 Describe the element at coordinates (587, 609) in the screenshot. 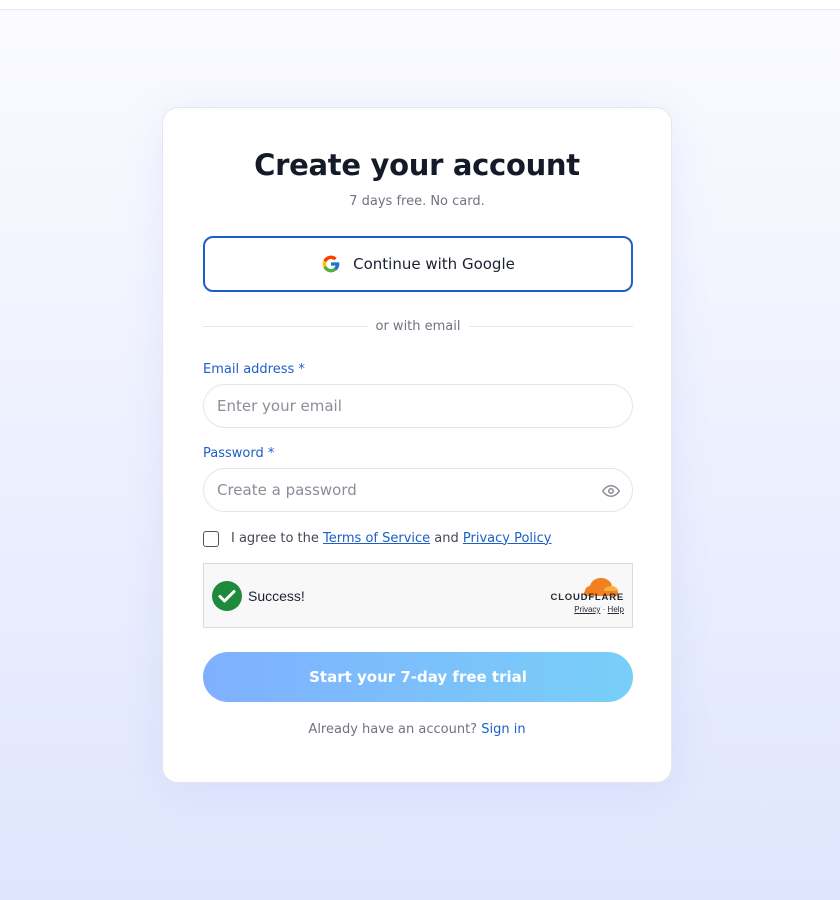

I see `captcha-privacy-link: Privacy` at that location.